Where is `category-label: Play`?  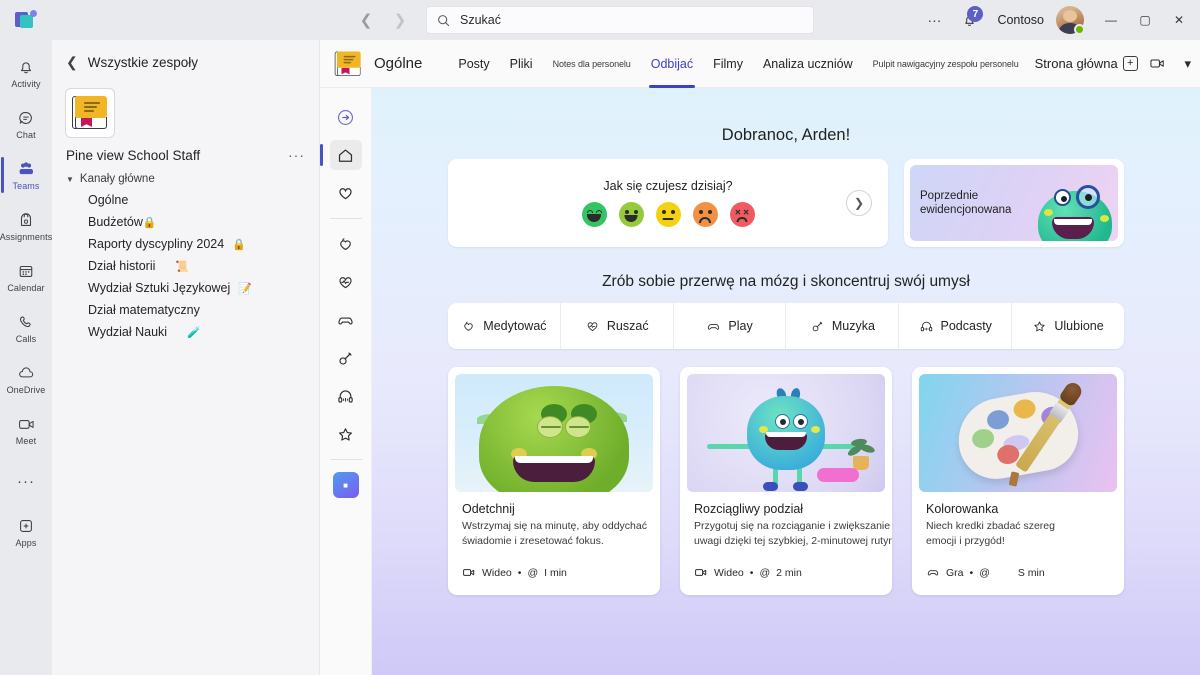
category-label: Play is located at coordinates (740, 326).